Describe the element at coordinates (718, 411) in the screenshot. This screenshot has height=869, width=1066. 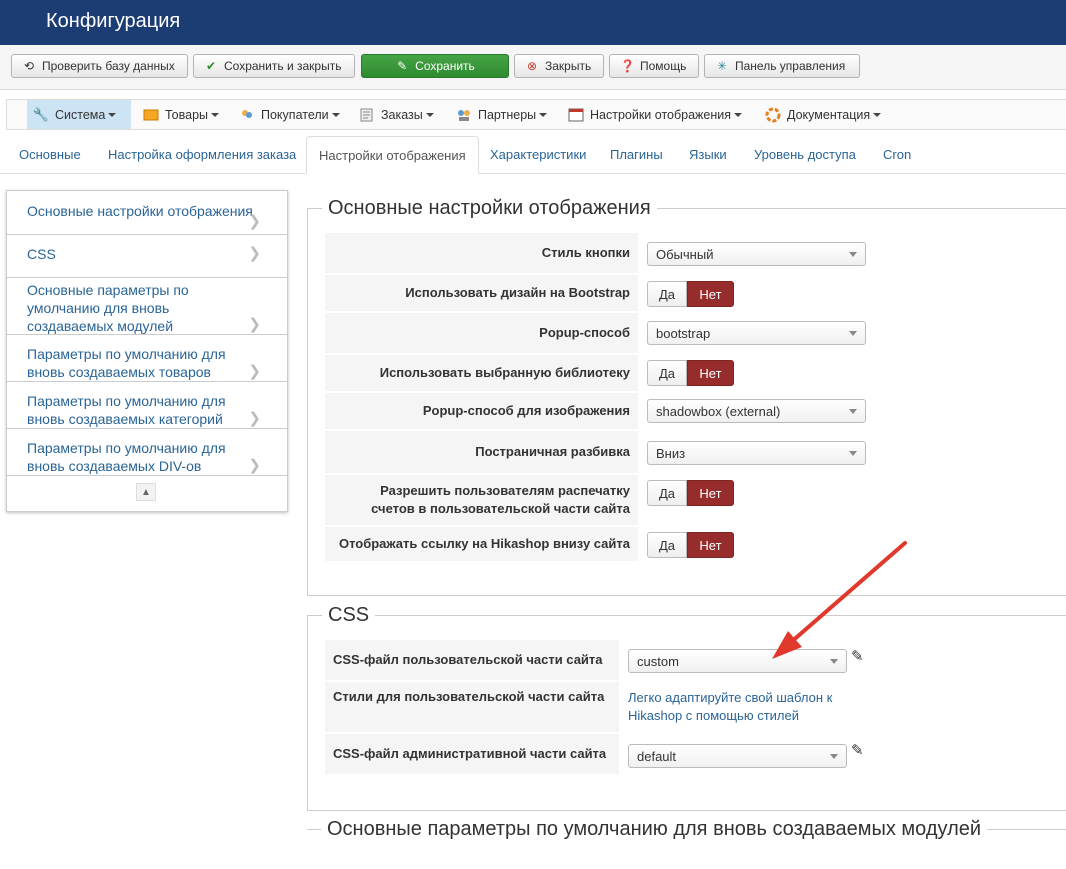
I see `image-popup-value: shadowbox (external)` at that location.